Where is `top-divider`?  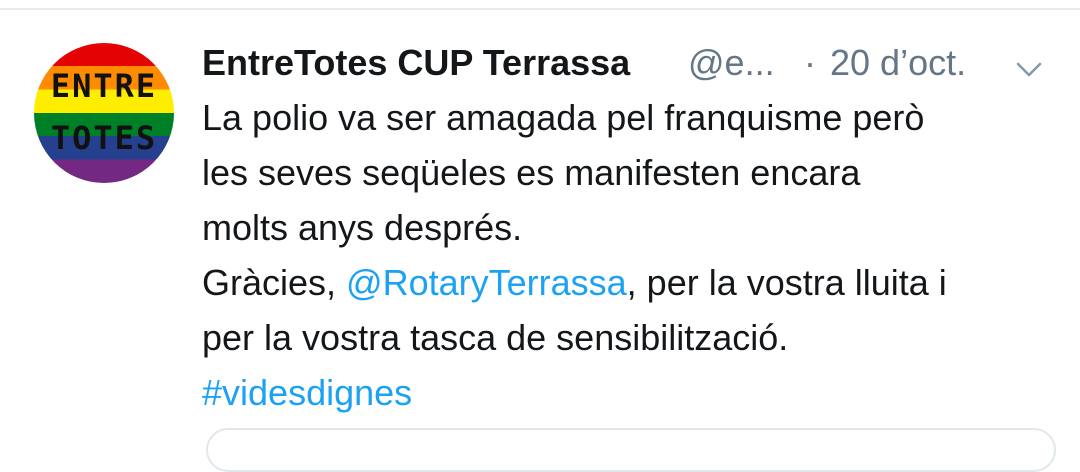
top-divider is located at coordinates (540, 9).